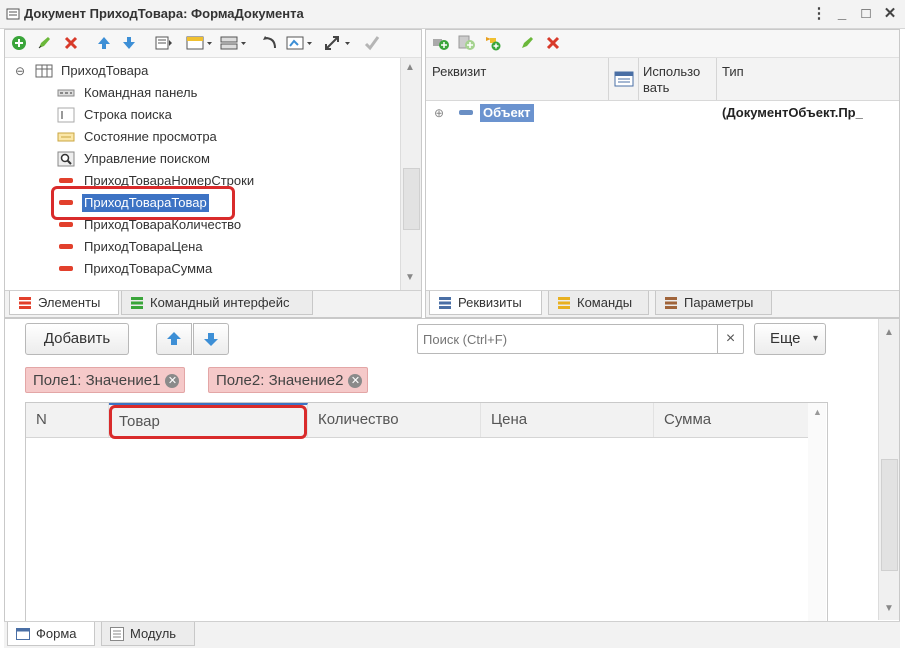 This screenshot has width=905, height=649. Describe the element at coordinates (452, 634) in the screenshot. I see `form-tabbar: Форма Модуль` at that location.